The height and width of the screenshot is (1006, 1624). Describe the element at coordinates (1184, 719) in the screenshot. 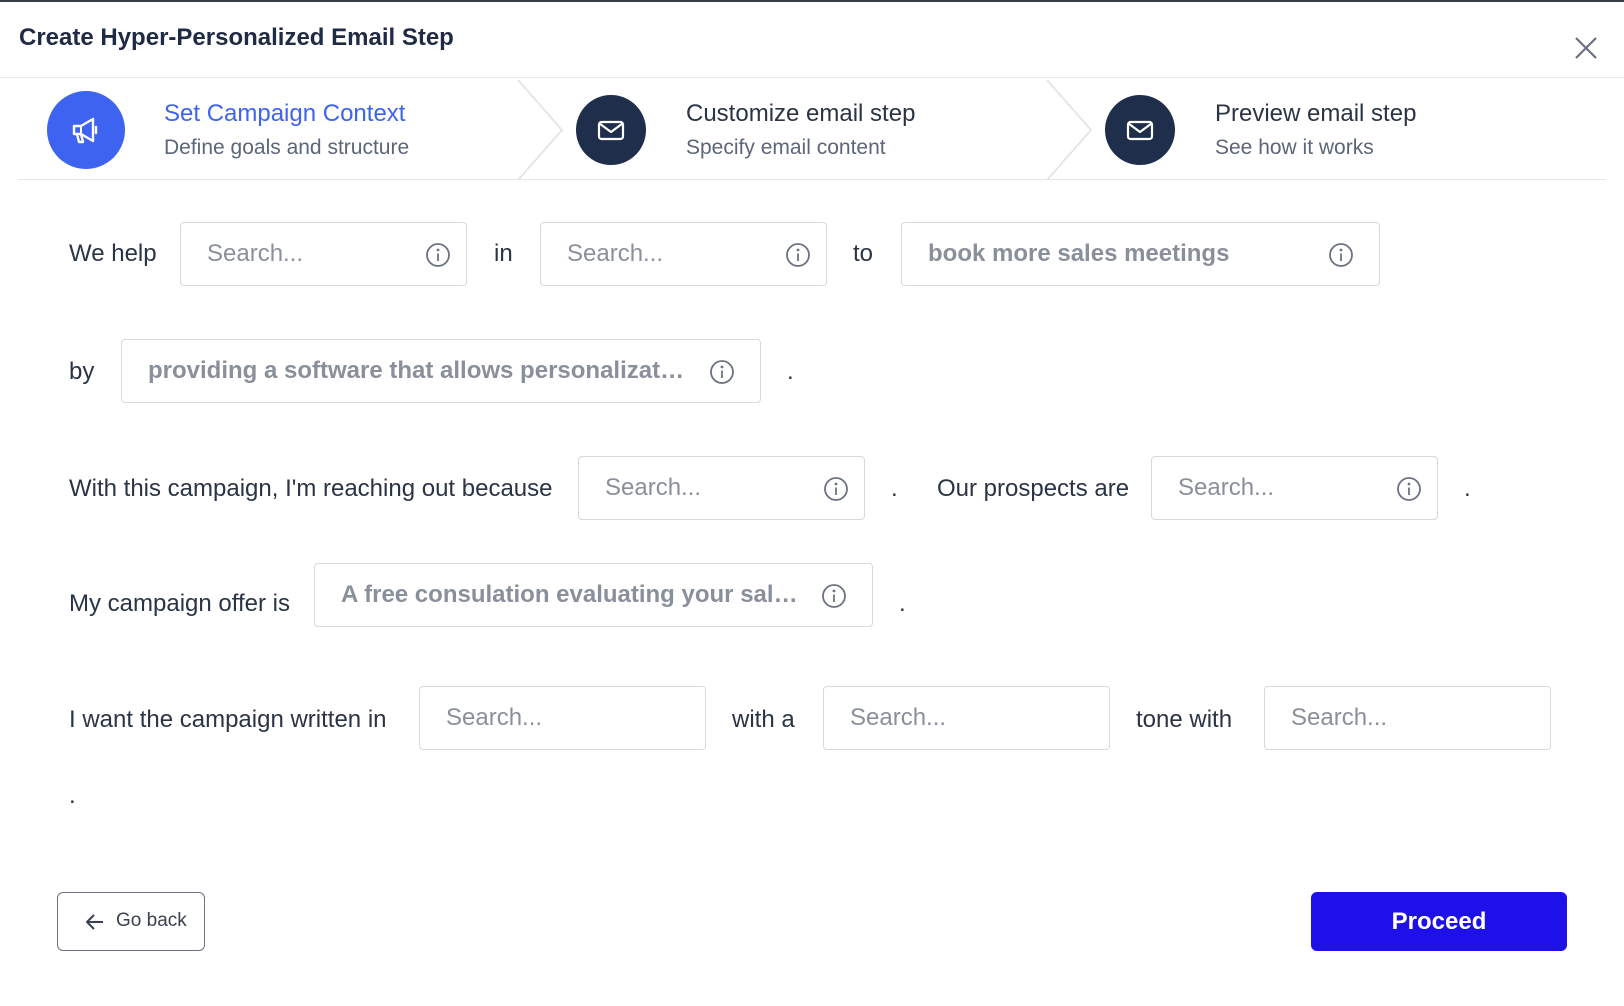

I see `tone-with-label: tone with` at that location.